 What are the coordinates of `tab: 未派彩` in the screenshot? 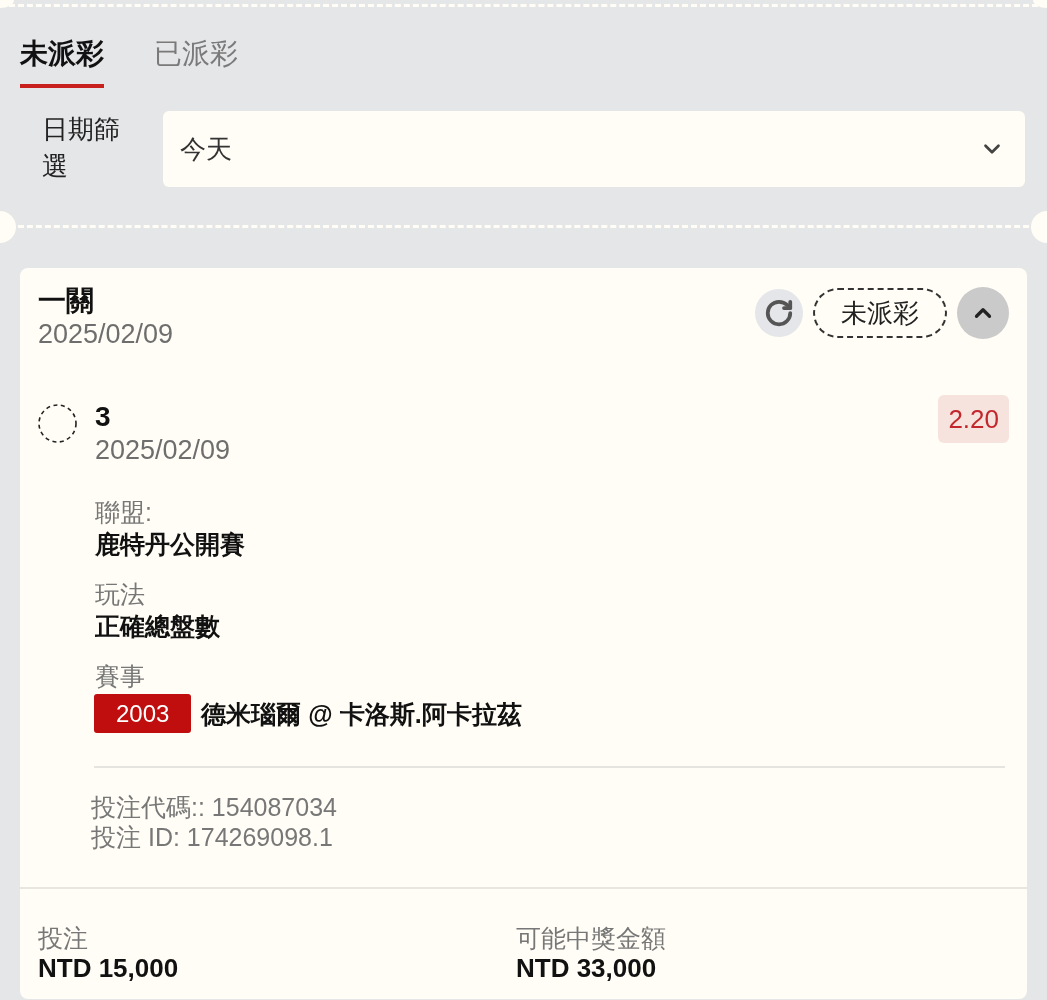 It's located at (62, 62).